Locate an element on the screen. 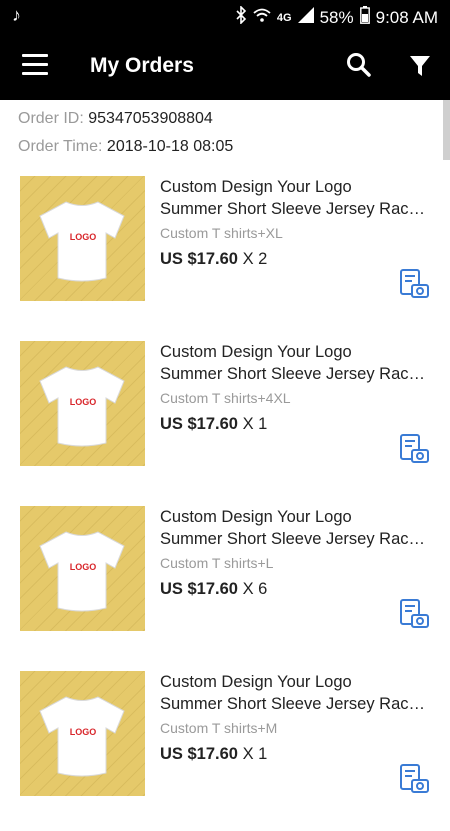 Image resolution: width=450 pixels, height=831 pixels. filter-icon is located at coordinates (420, 66).